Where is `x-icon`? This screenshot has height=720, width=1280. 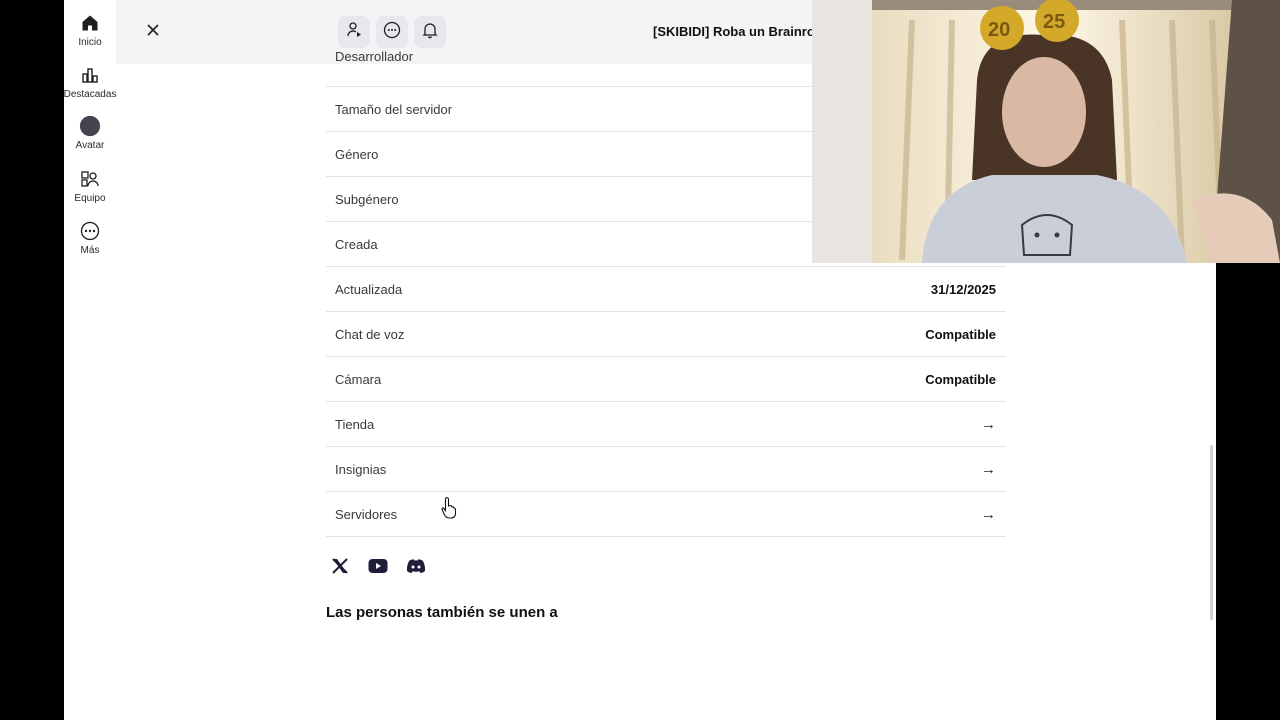
x-icon is located at coordinates (340, 568).